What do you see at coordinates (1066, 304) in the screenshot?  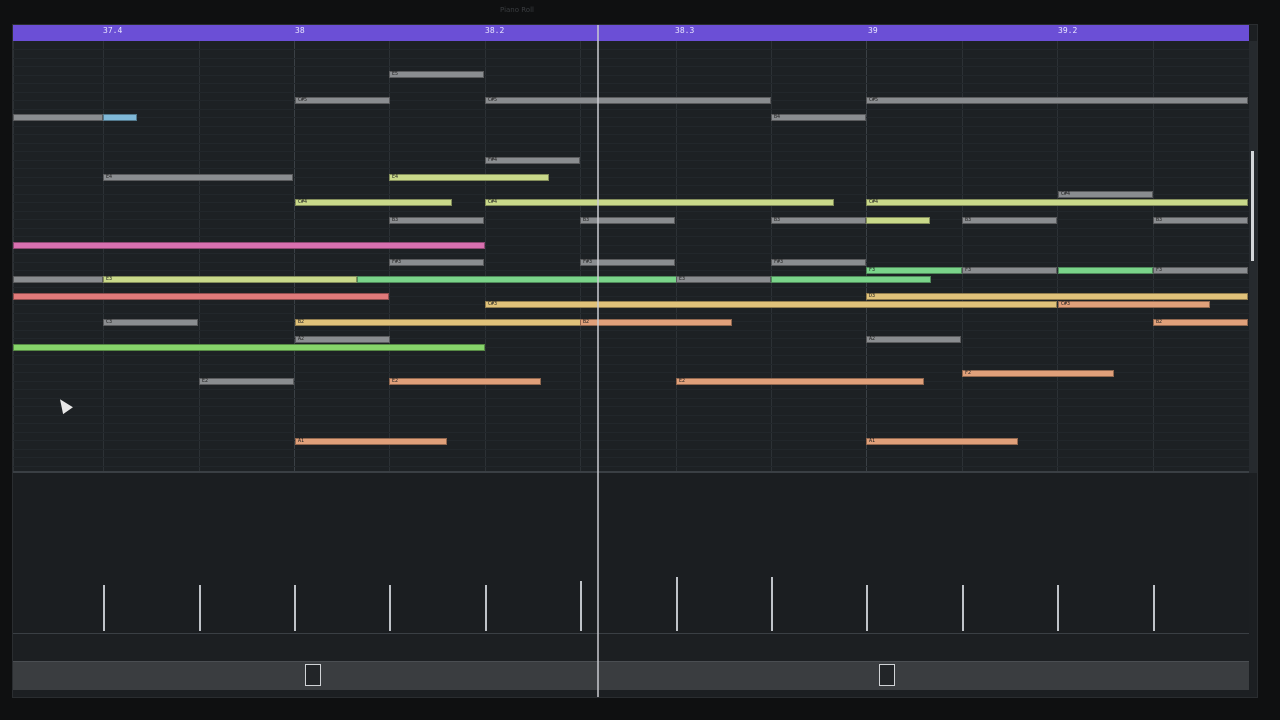 I see `note-label: C#3` at bounding box center [1066, 304].